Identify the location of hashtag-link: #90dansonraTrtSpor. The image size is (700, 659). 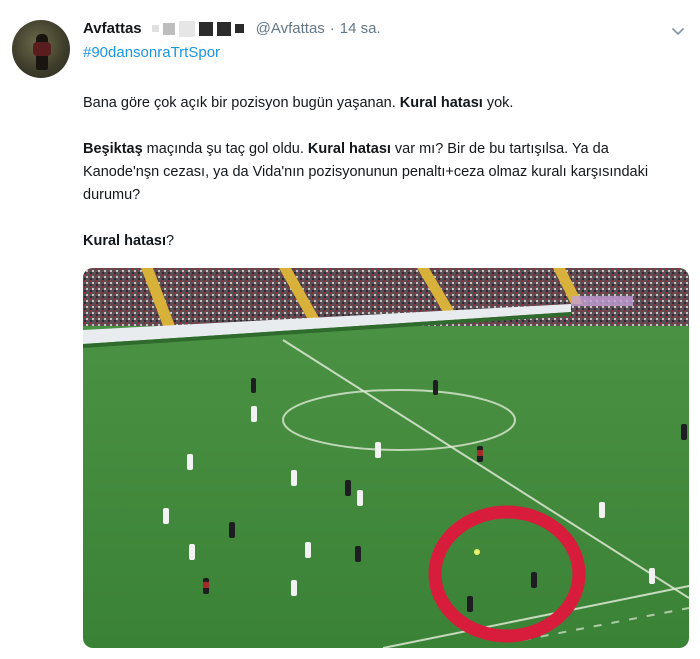
(151, 52).